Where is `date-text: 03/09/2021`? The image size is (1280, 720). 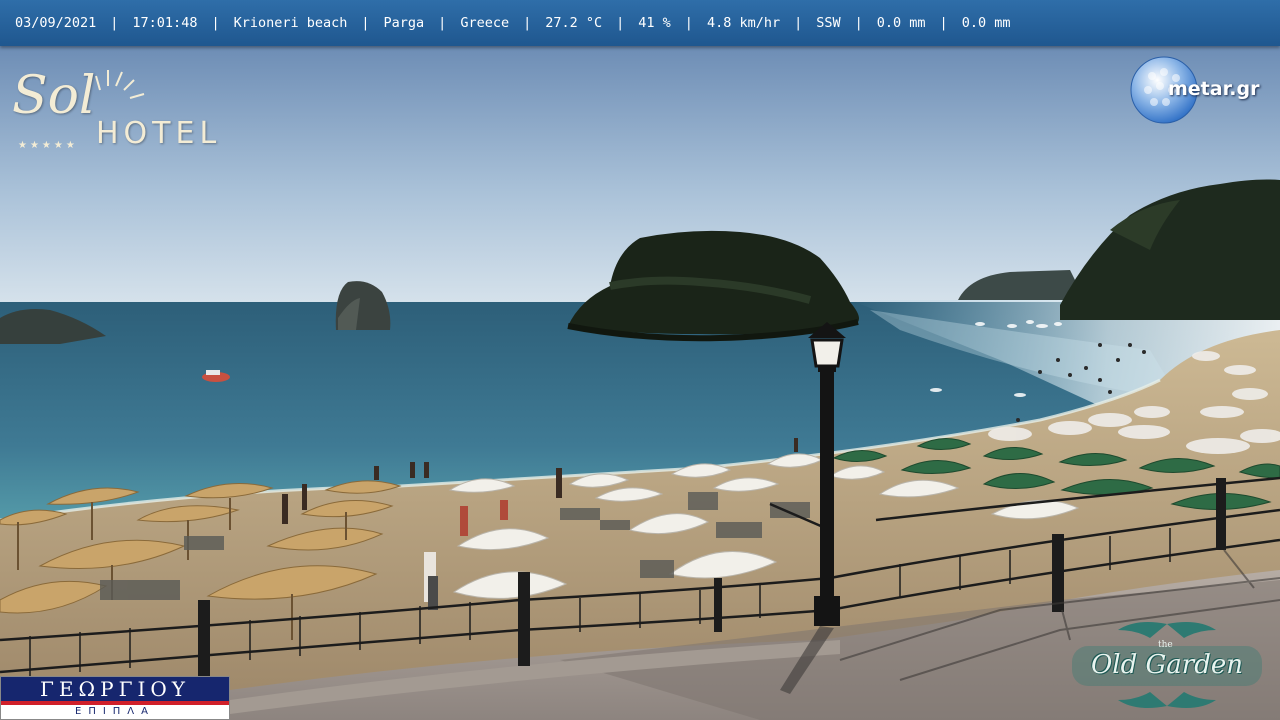 date-text: 03/09/2021 is located at coordinates (56, 23).